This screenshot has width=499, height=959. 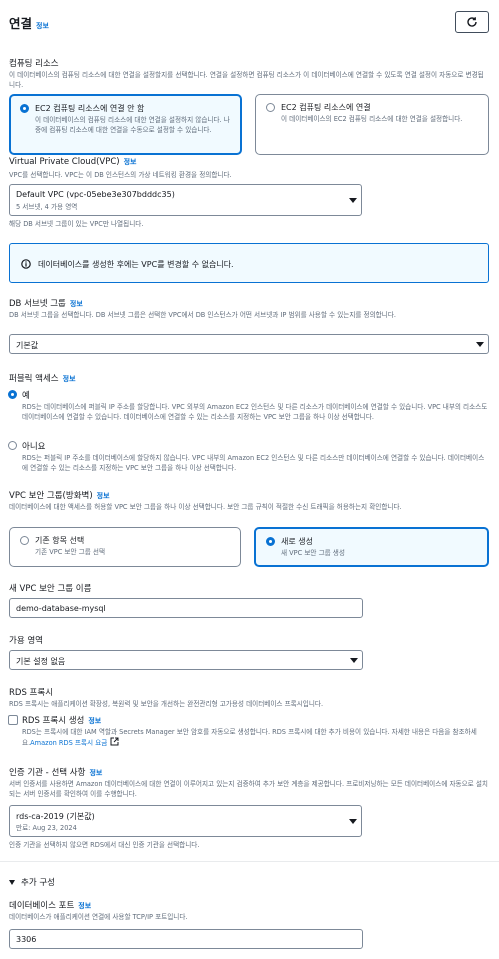 What do you see at coordinates (12, 445) in the screenshot?
I see `public-no-radio` at bounding box center [12, 445].